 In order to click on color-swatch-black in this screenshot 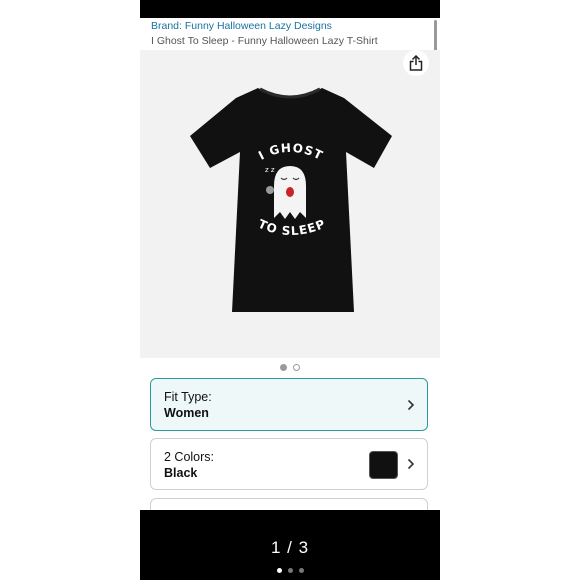, I will do `click(383, 465)`.